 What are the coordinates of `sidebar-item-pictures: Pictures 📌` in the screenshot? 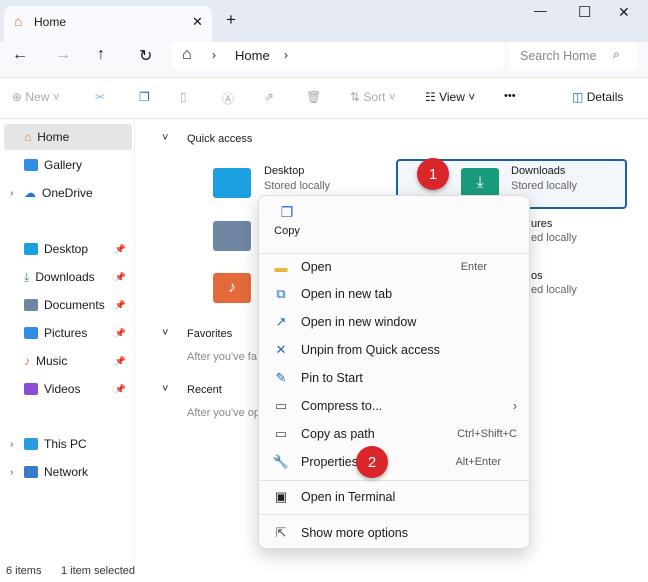 It's located at (68, 333).